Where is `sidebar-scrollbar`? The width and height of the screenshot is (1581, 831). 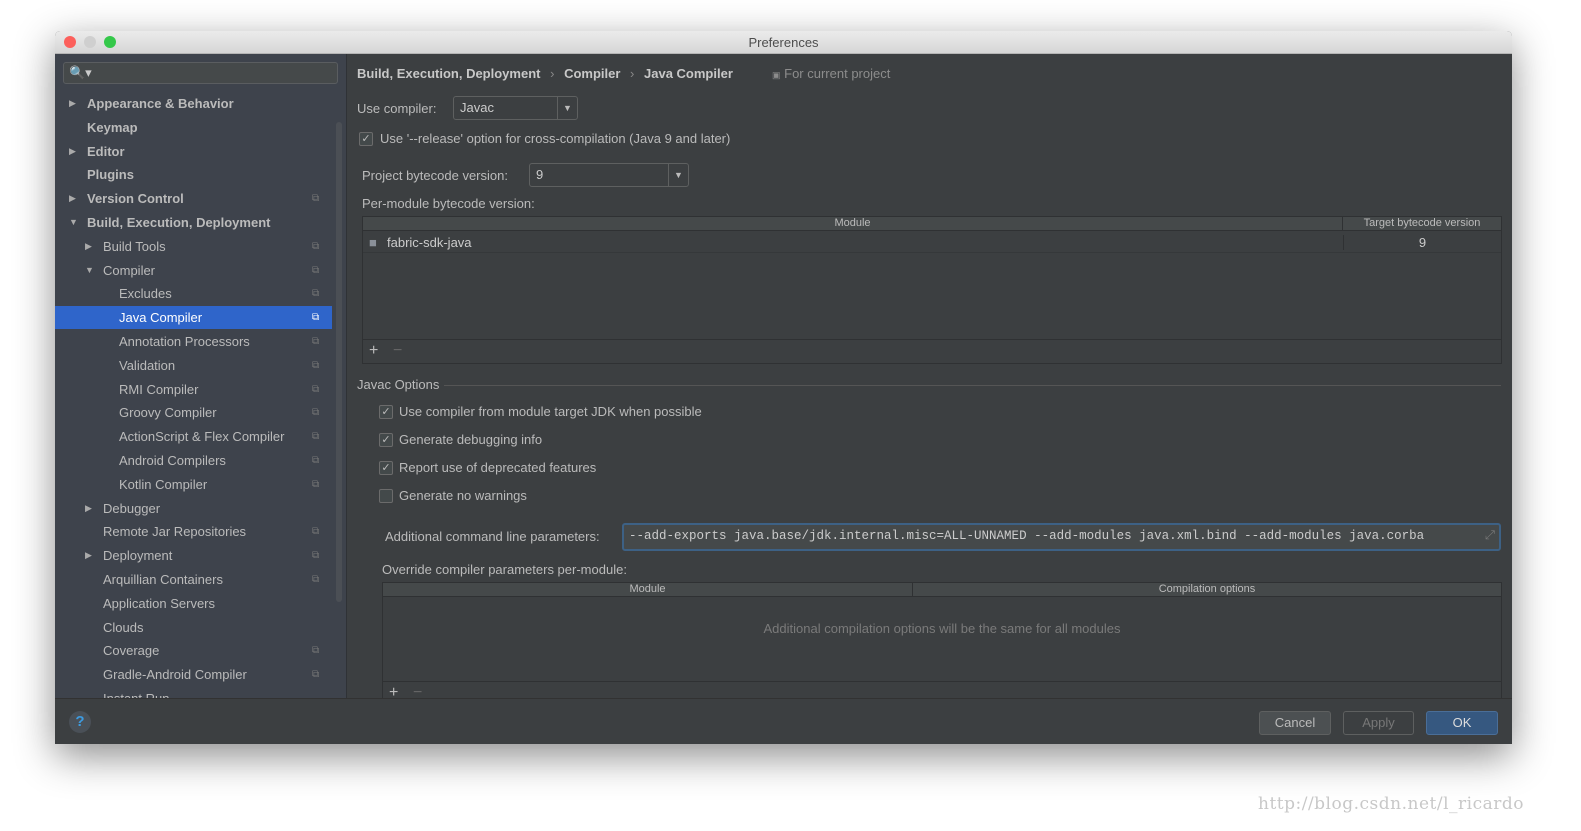 sidebar-scrollbar is located at coordinates (339, 362).